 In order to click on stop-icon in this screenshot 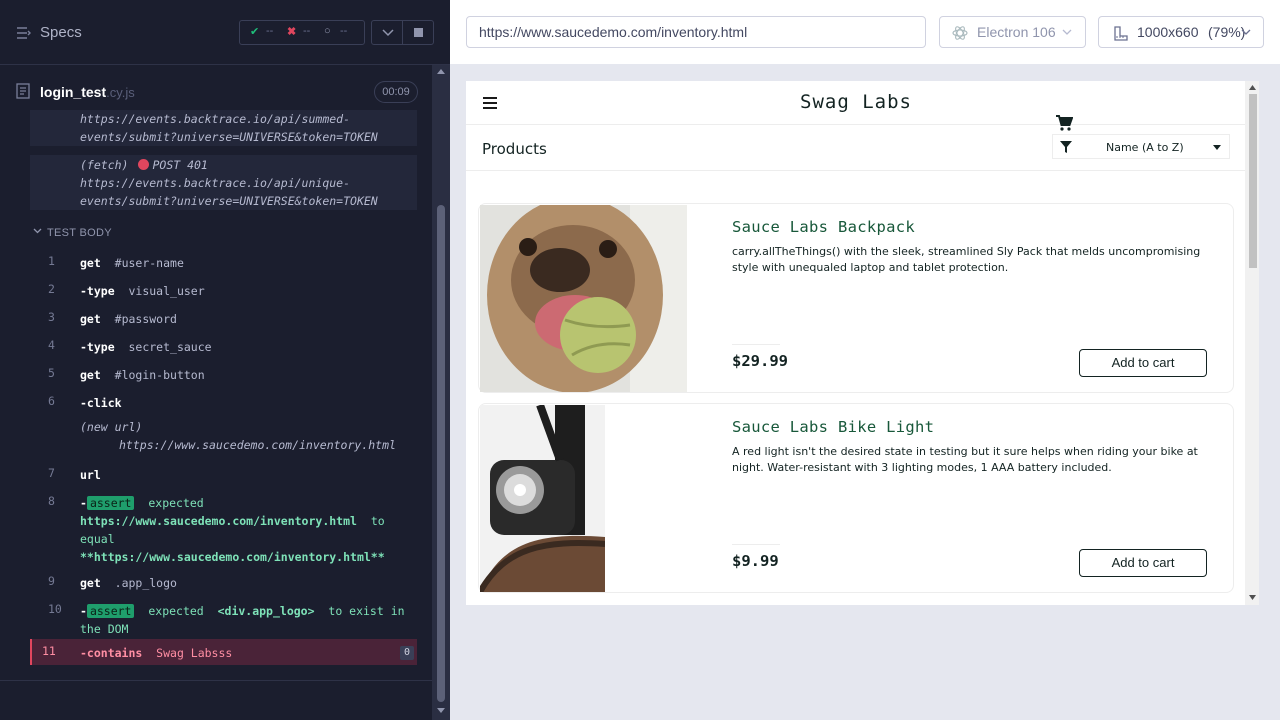, I will do `click(418, 32)`.